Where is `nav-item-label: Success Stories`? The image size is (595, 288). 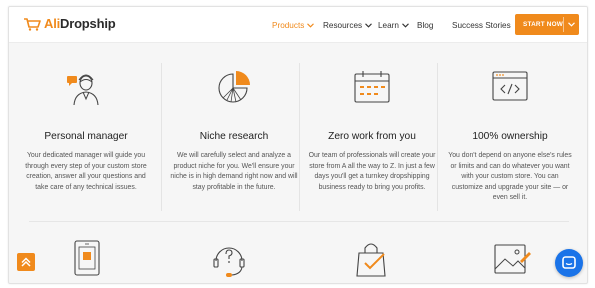
nav-item-label: Success Stories is located at coordinates (481, 25).